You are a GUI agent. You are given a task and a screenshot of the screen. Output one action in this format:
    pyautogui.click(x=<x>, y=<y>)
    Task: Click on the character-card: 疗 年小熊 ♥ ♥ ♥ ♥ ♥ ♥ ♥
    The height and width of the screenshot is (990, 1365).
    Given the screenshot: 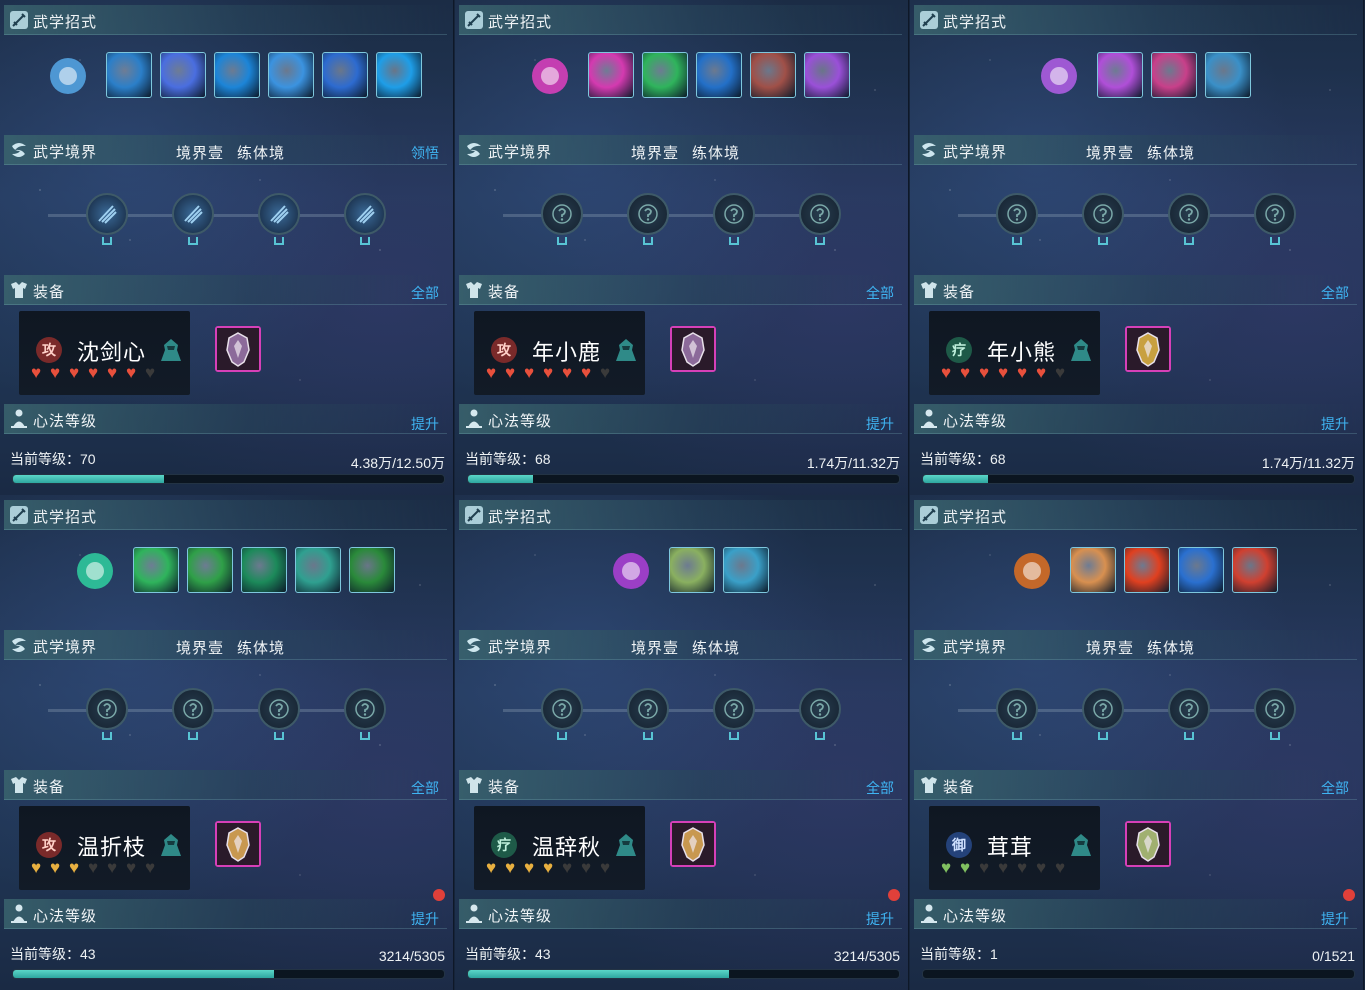 What is the action you would take?
    pyautogui.click(x=1014, y=353)
    